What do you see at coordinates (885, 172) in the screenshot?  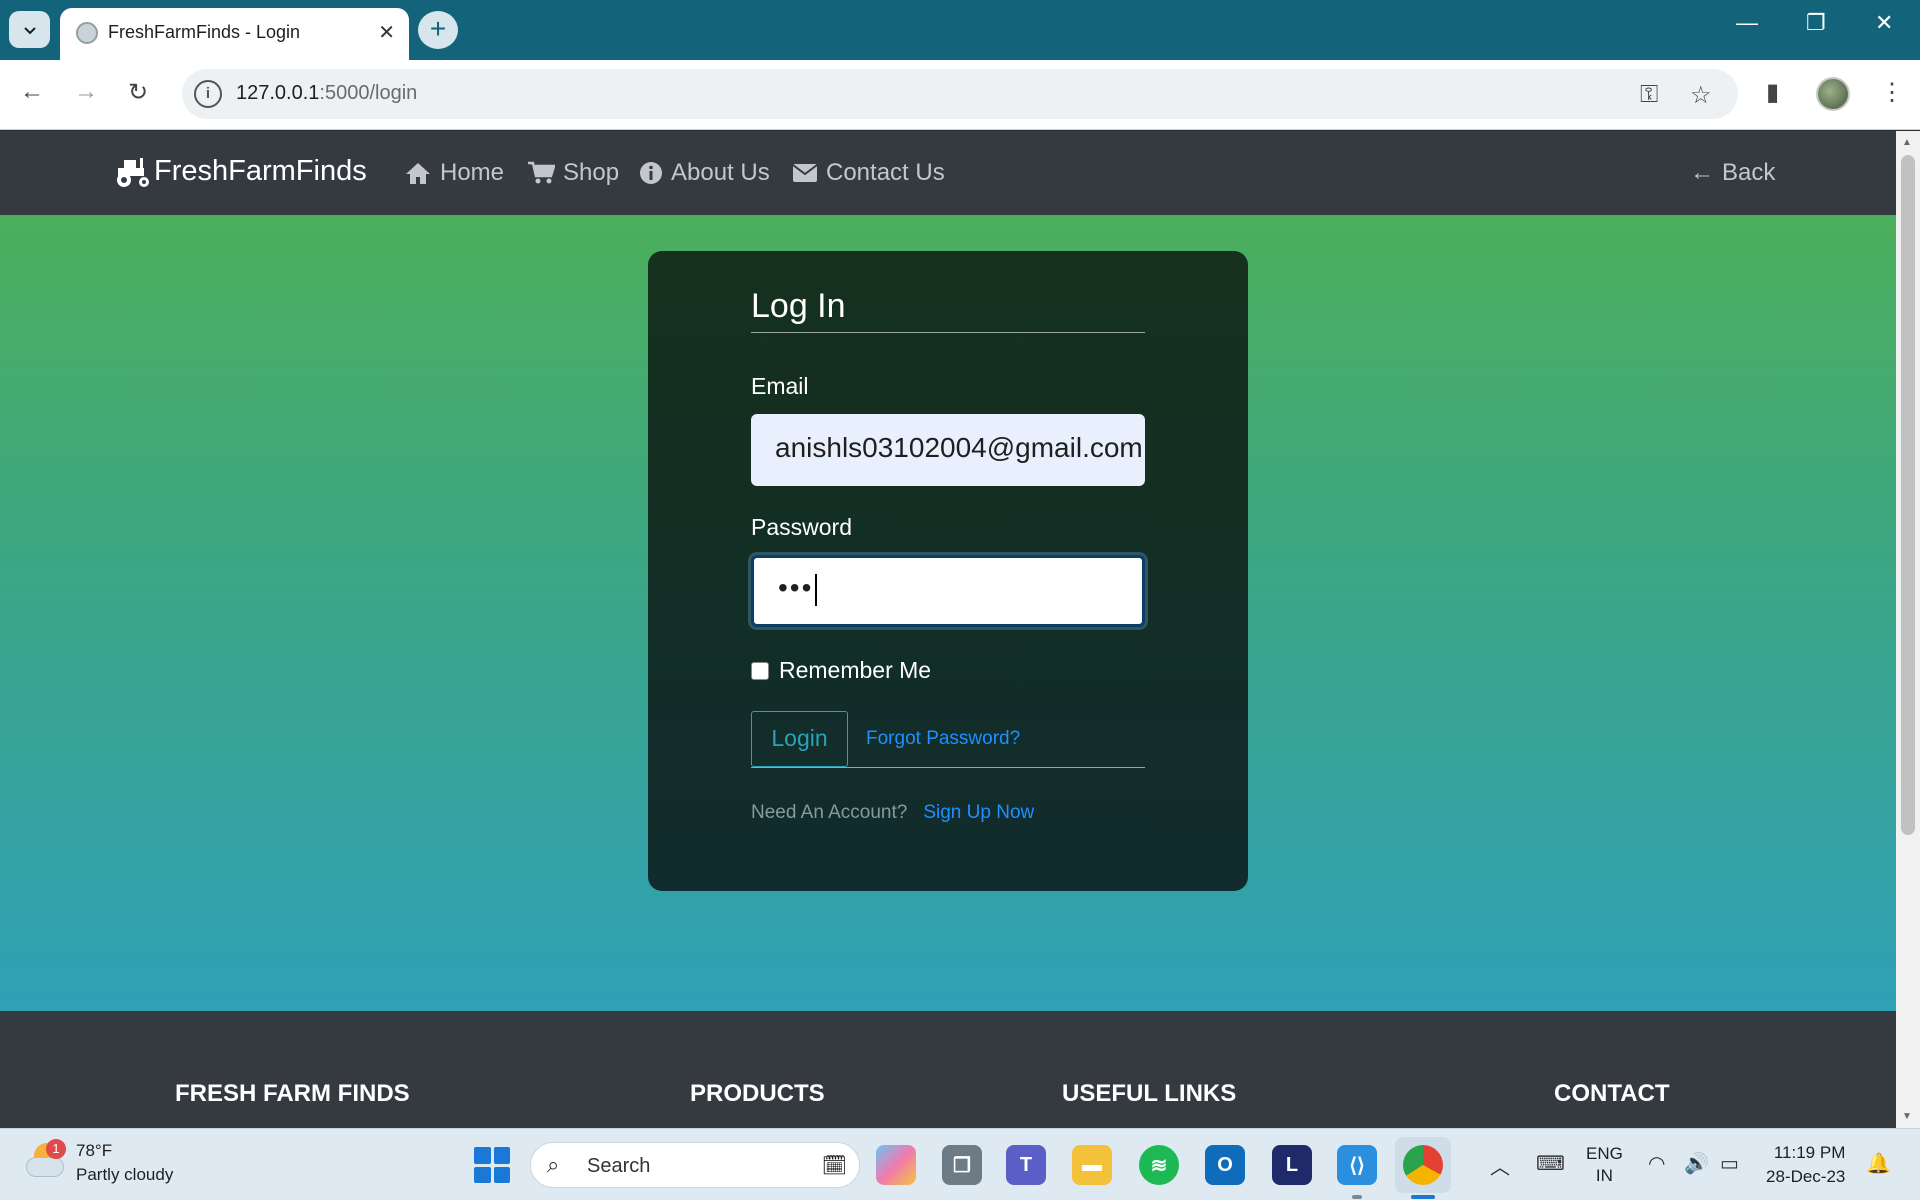 I see `nav-contact-label: Contact Us` at bounding box center [885, 172].